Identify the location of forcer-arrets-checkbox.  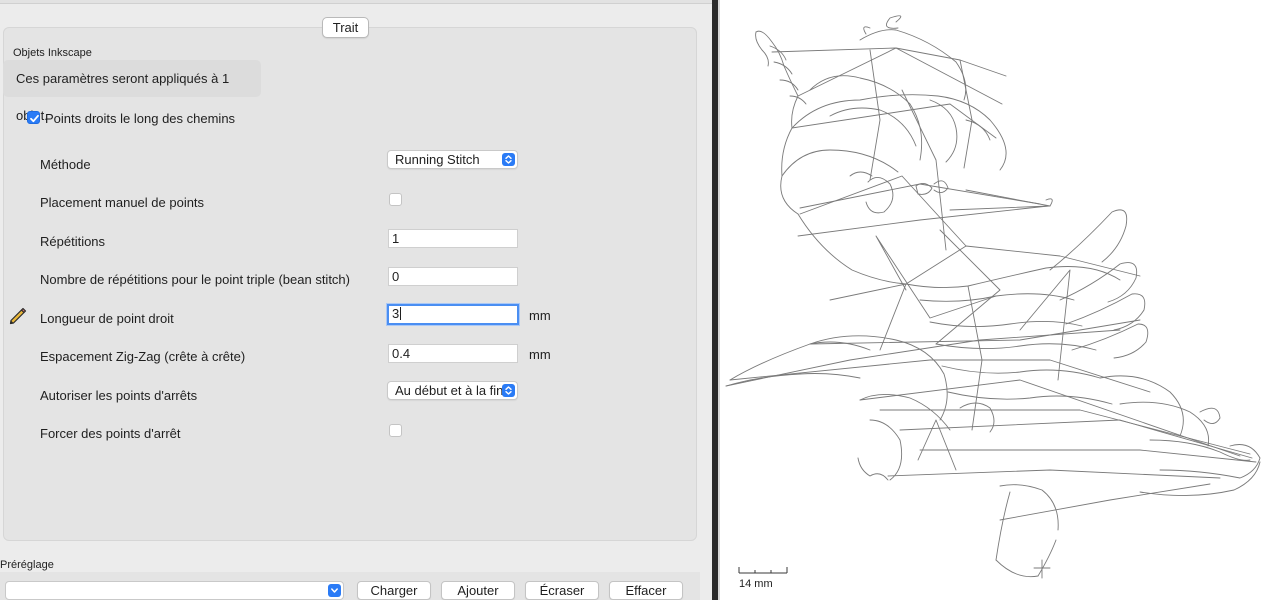
(395, 430).